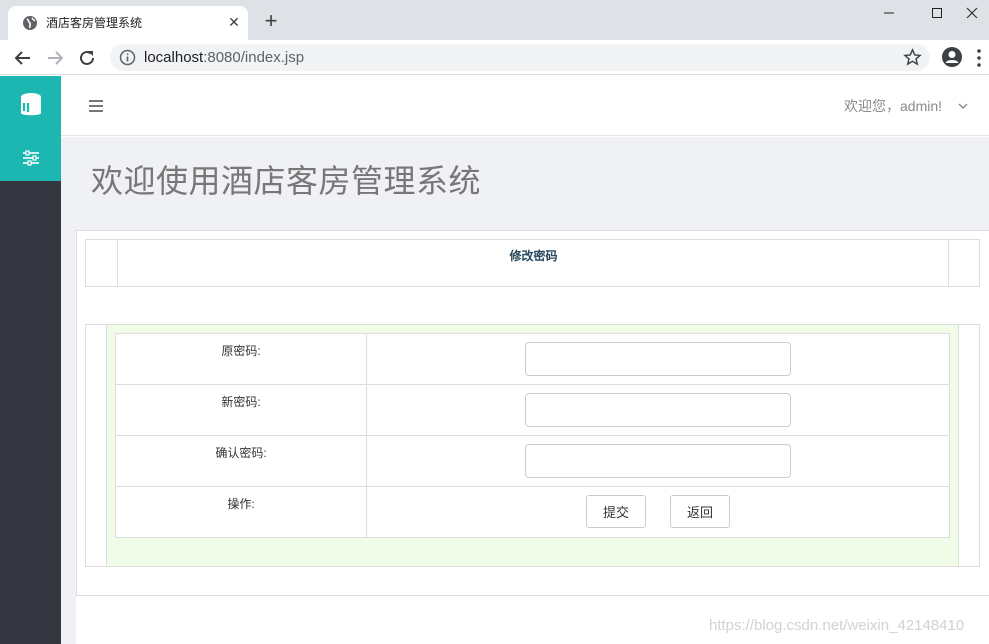 Image resolution: width=989 pixels, height=644 pixels. I want to click on maximize-icon, so click(937, 13).